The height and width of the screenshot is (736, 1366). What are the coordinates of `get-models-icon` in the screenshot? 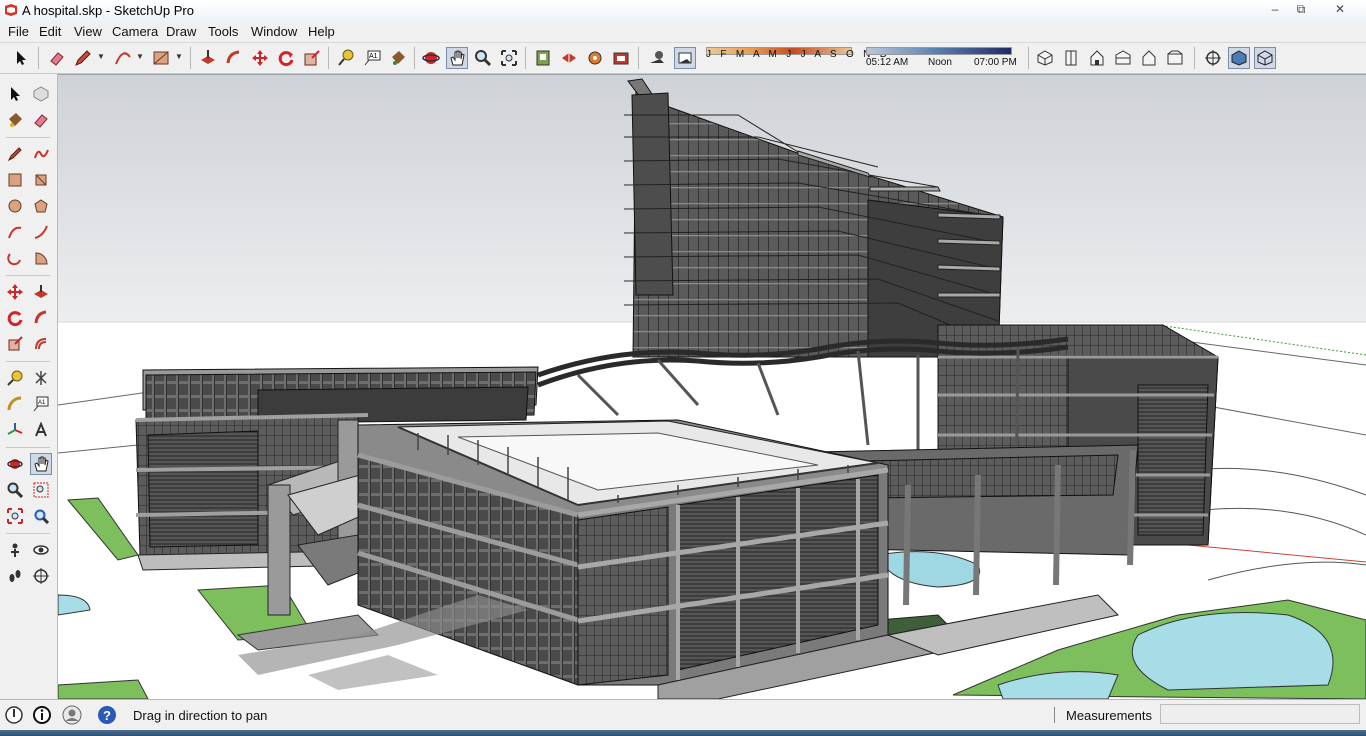 It's located at (543, 58).